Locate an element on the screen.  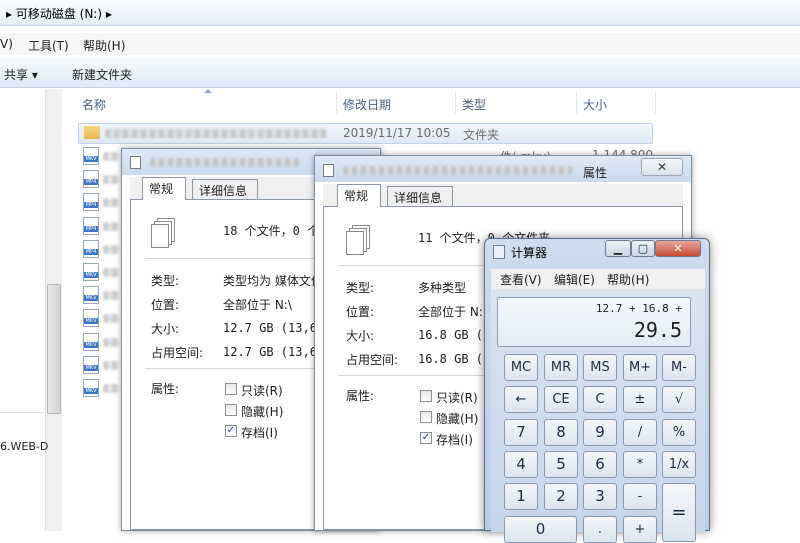
negate-button: ± is located at coordinates (640, 399).